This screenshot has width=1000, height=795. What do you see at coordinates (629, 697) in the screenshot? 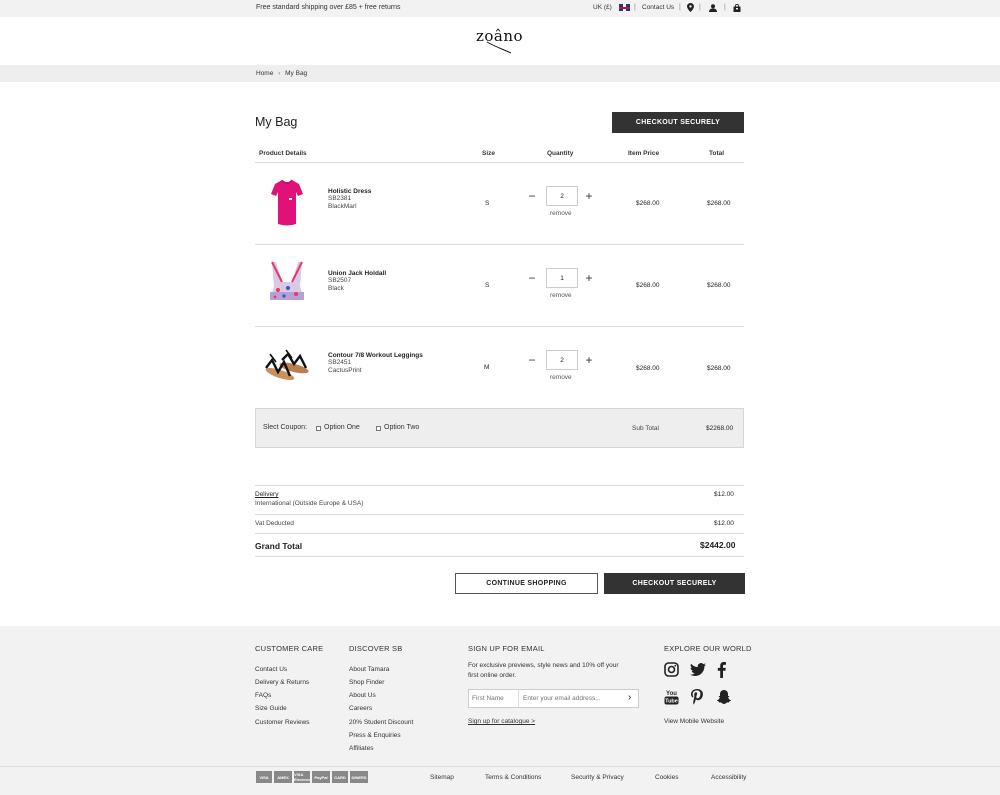
I see `submit-arrow-icon: ›` at bounding box center [629, 697].